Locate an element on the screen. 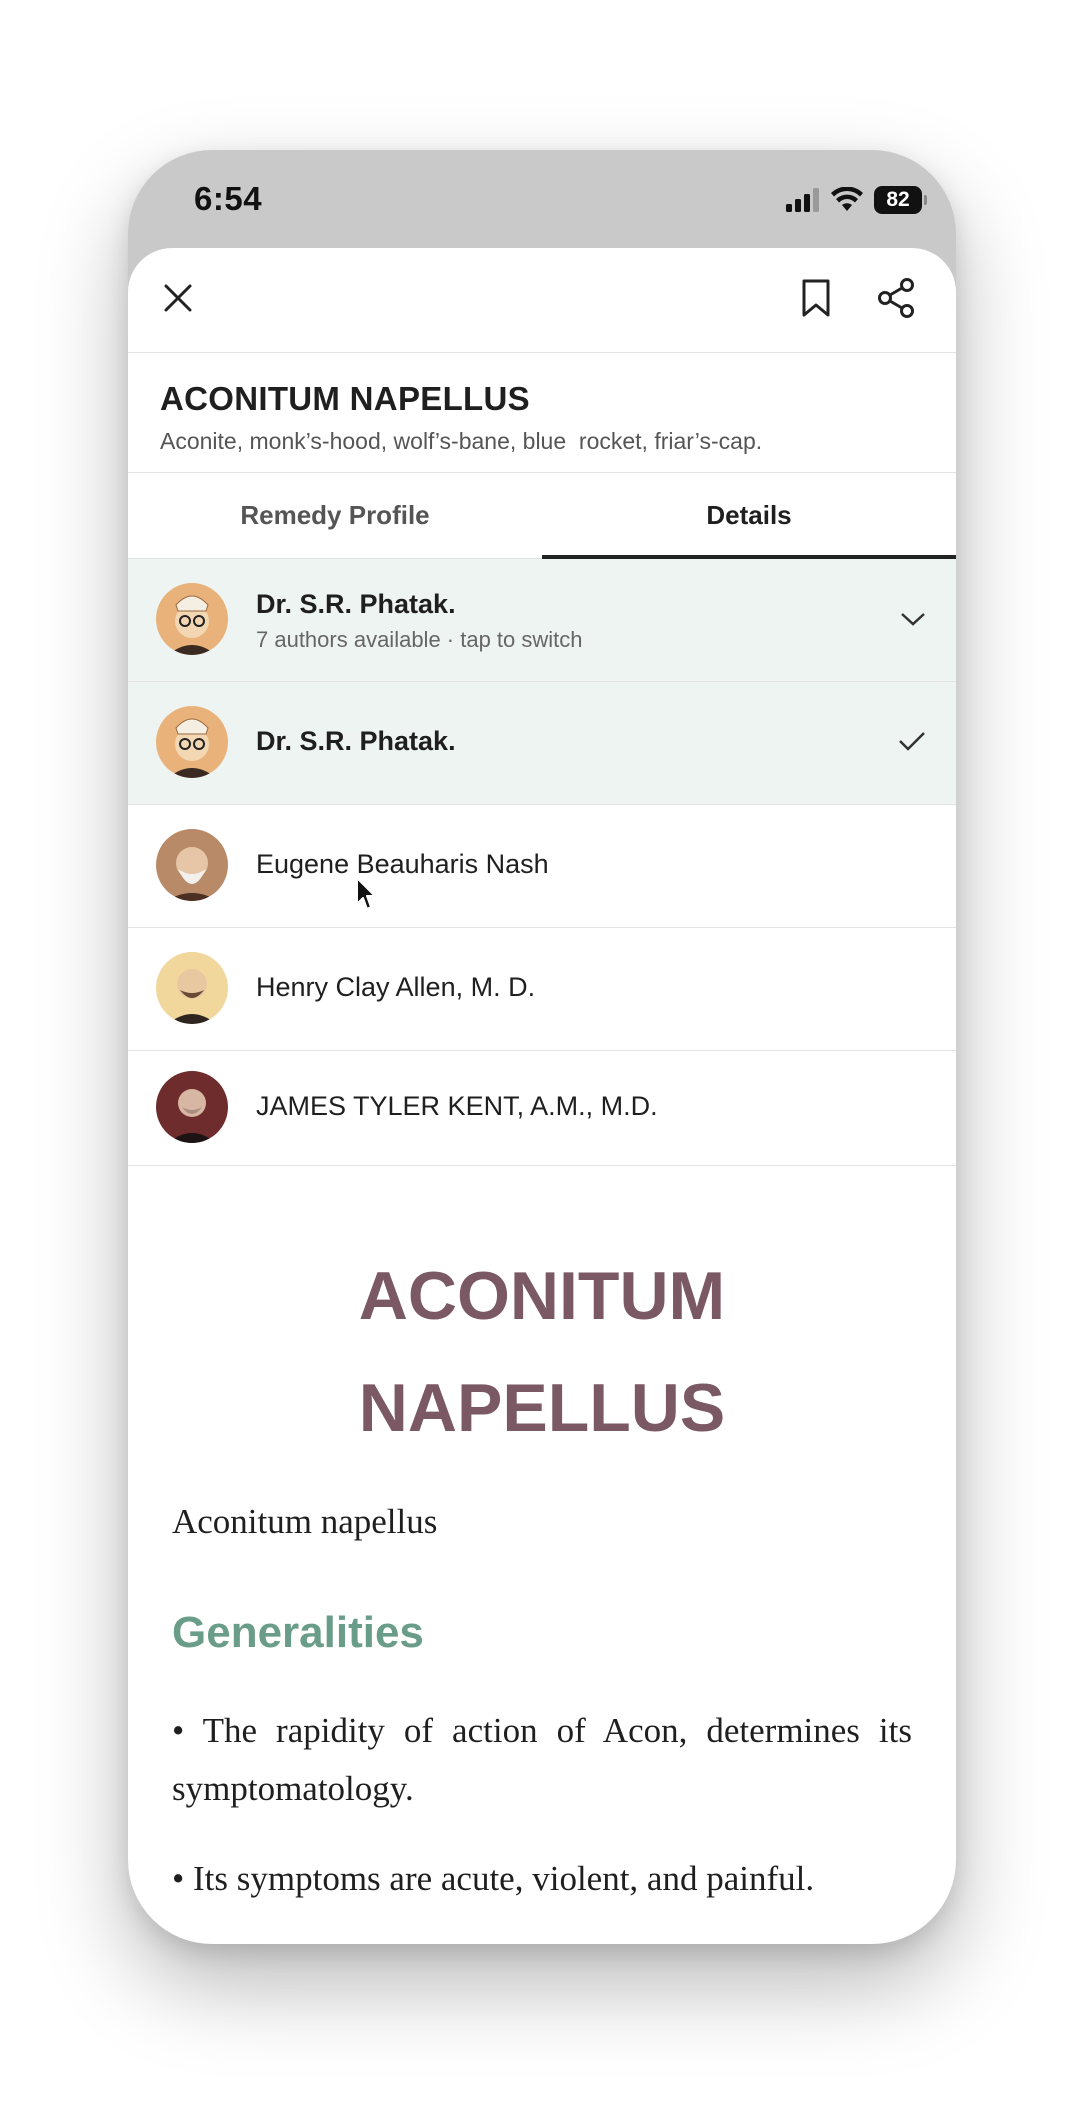 The image size is (1084, 2108). current-author-name: Dr. S.R. Phatak. is located at coordinates (356, 604).